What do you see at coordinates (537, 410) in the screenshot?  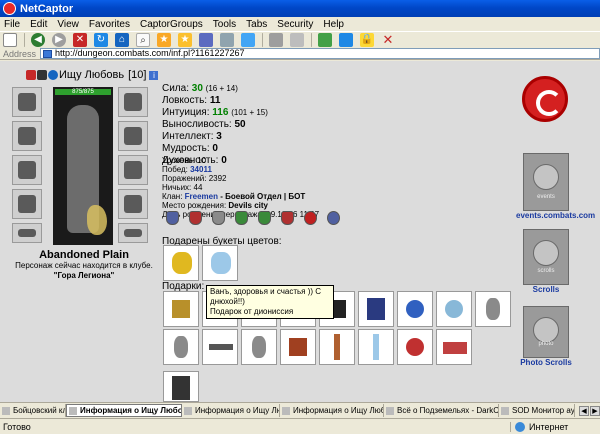 I see `tab-item: SOD Монитор аукцио` at bounding box center [537, 410].